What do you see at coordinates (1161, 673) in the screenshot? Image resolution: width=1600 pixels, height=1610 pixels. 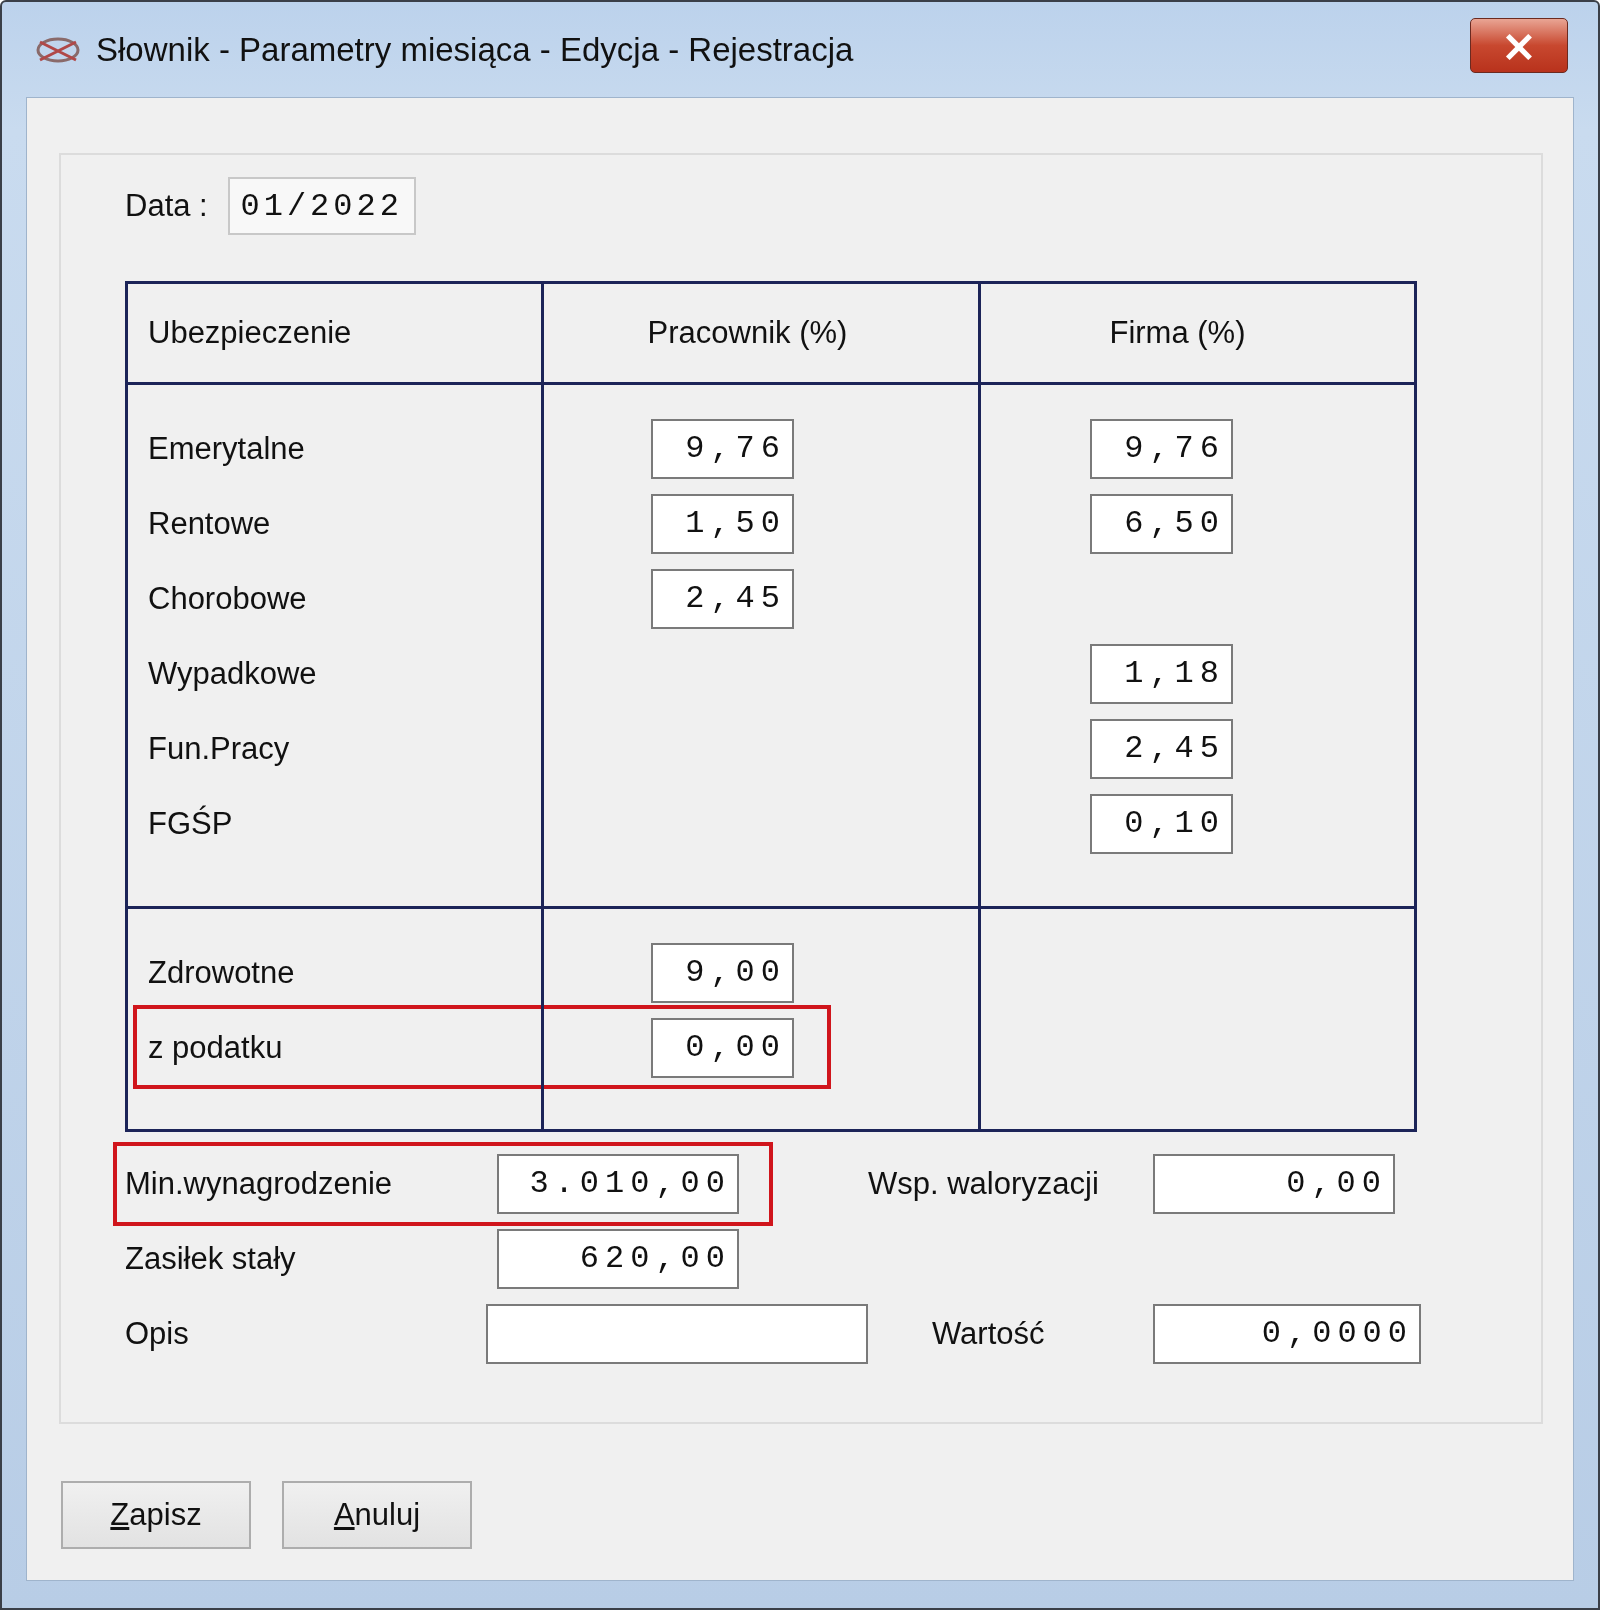 I see `company-rate-field: 1,18` at bounding box center [1161, 673].